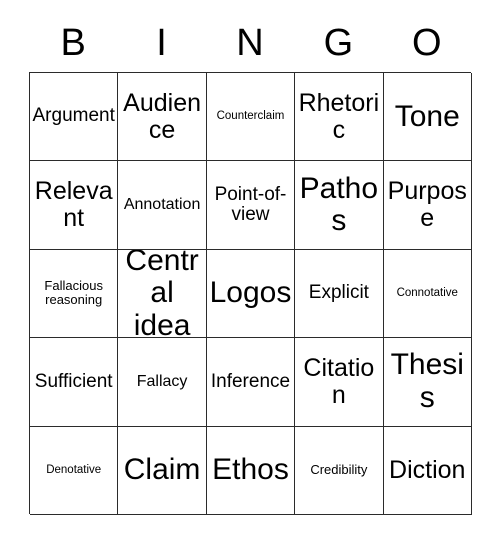 The image size is (500, 544). I want to click on bingo-cell-label: Central idea, so click(162, 294).